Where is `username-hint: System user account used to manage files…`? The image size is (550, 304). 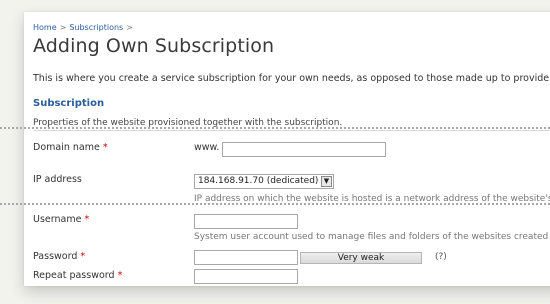 username-hint: System user account used to manage files… is located at coordinates (372, 237).